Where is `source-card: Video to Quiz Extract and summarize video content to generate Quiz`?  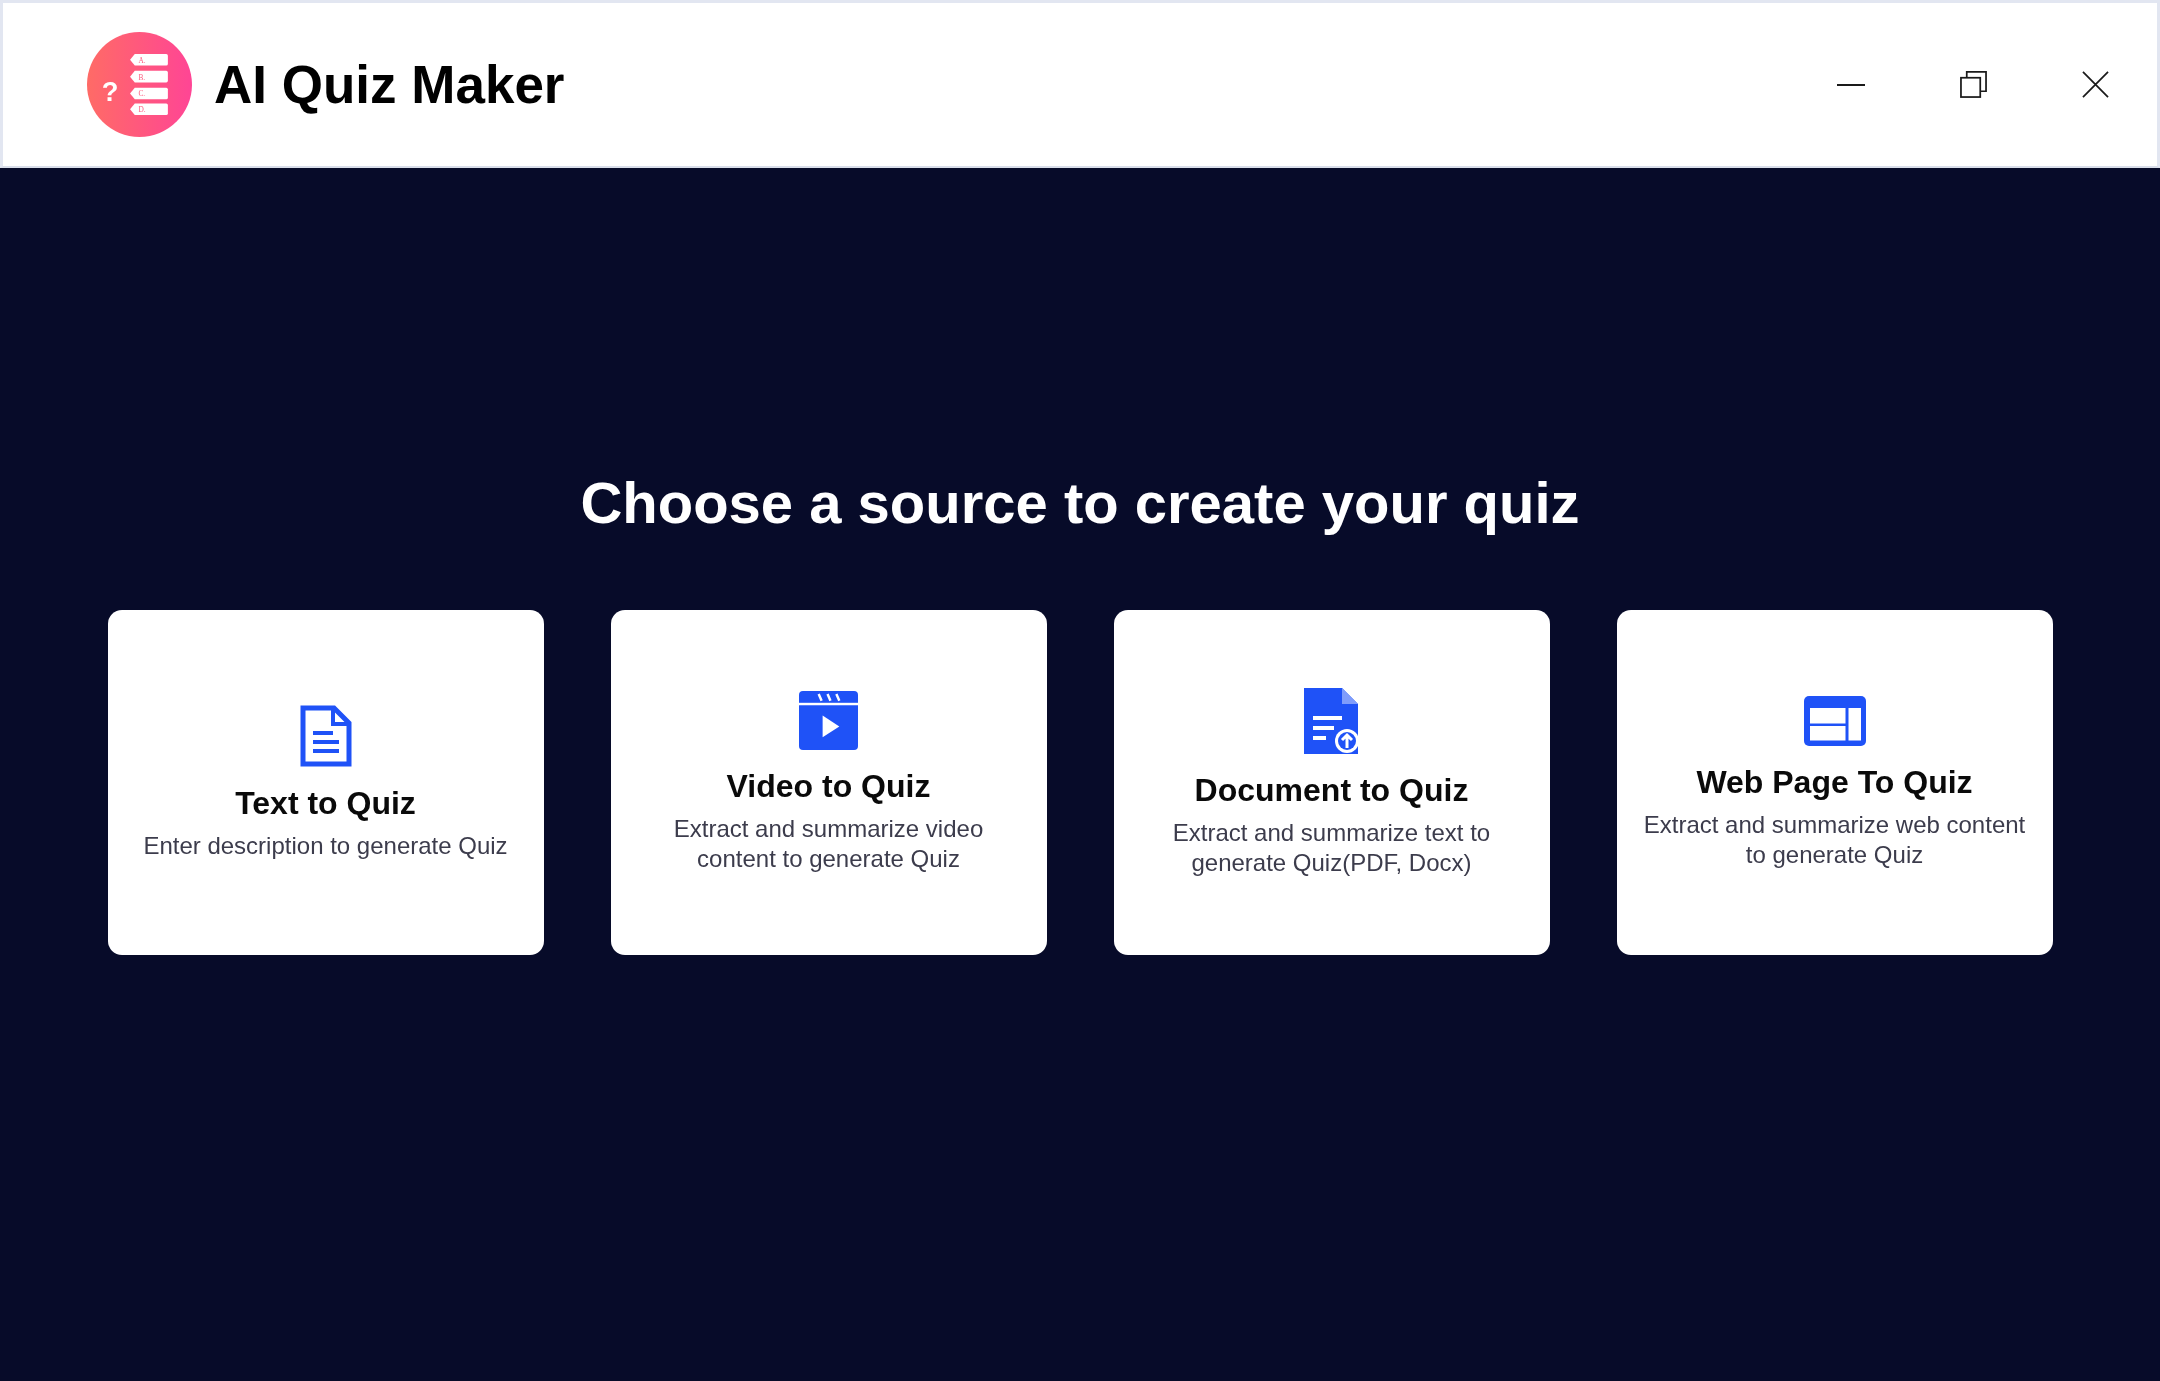 source-card: Video to Quiz Extract and summarize video content to generate Quiz is located at coordinates (828, 782).